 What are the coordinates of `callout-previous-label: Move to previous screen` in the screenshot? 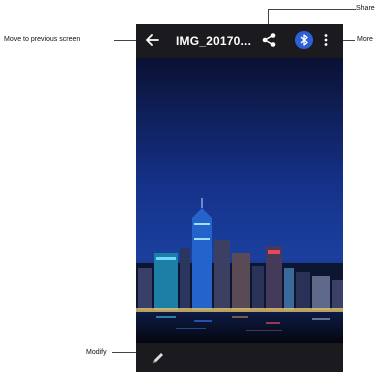 It's located at (42, 39).